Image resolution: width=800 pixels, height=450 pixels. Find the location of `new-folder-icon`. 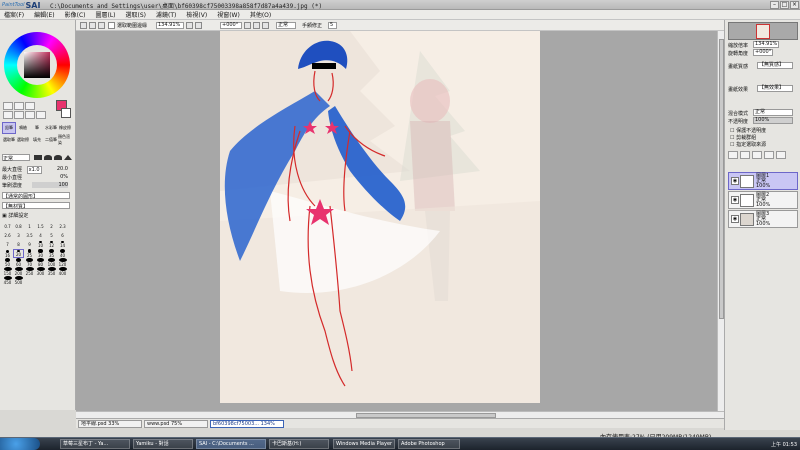

new-folder-icon is located at coordinates (745, 155).